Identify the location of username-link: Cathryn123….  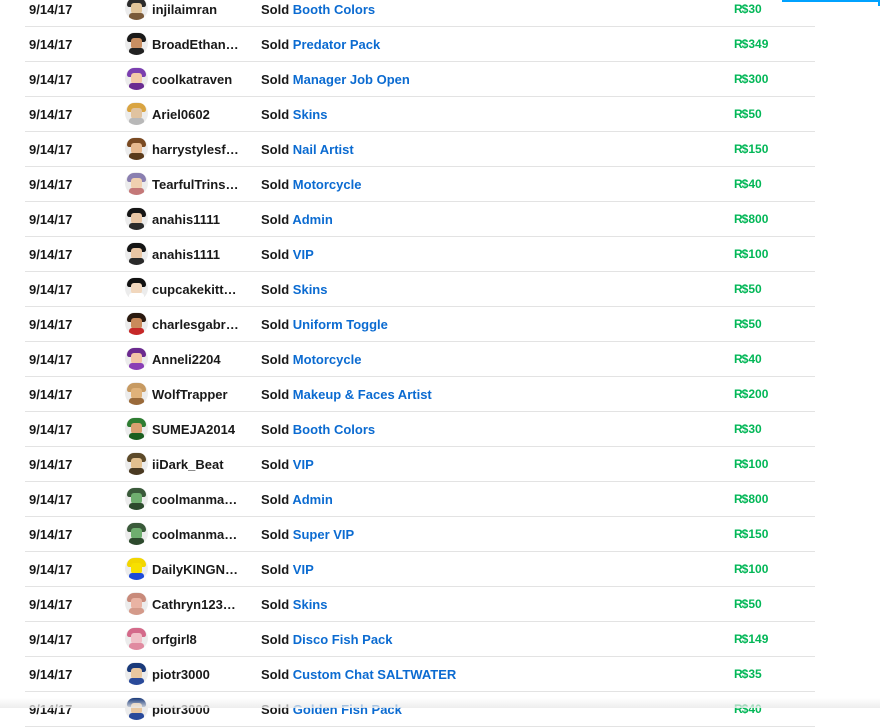
(194, 604).